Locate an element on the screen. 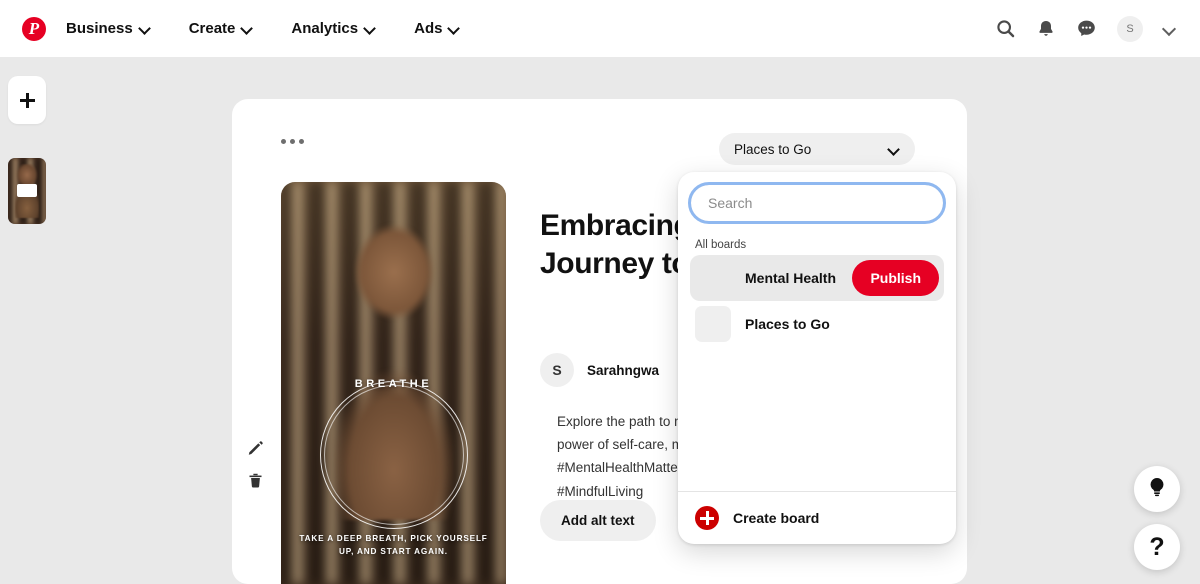 The image size is (1200, 584). author-name: Sarahngwa is located at coordinates (623, 370).